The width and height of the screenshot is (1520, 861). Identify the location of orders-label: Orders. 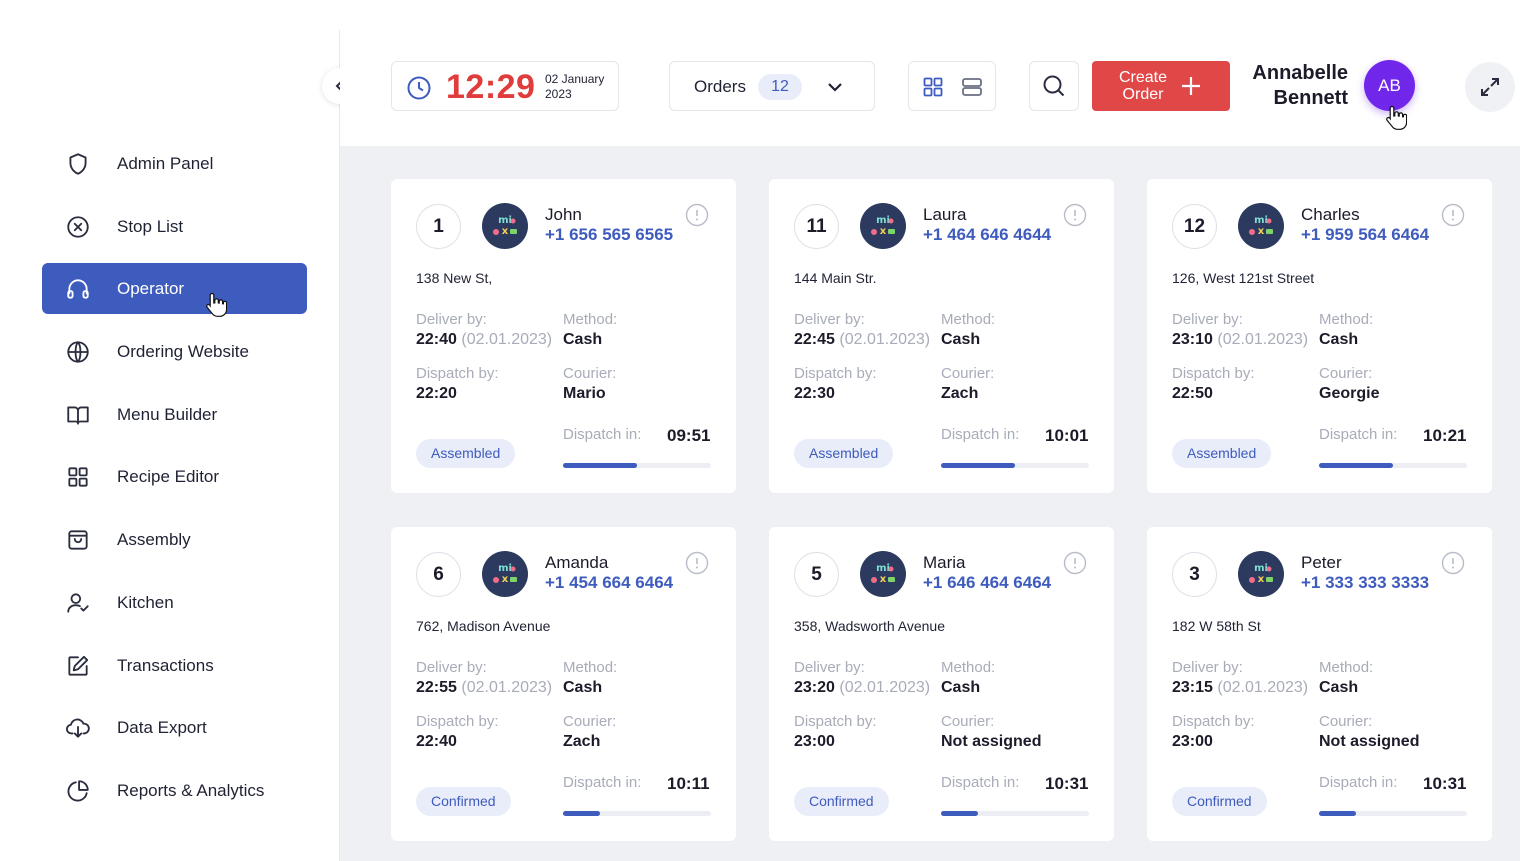
(720, 86).